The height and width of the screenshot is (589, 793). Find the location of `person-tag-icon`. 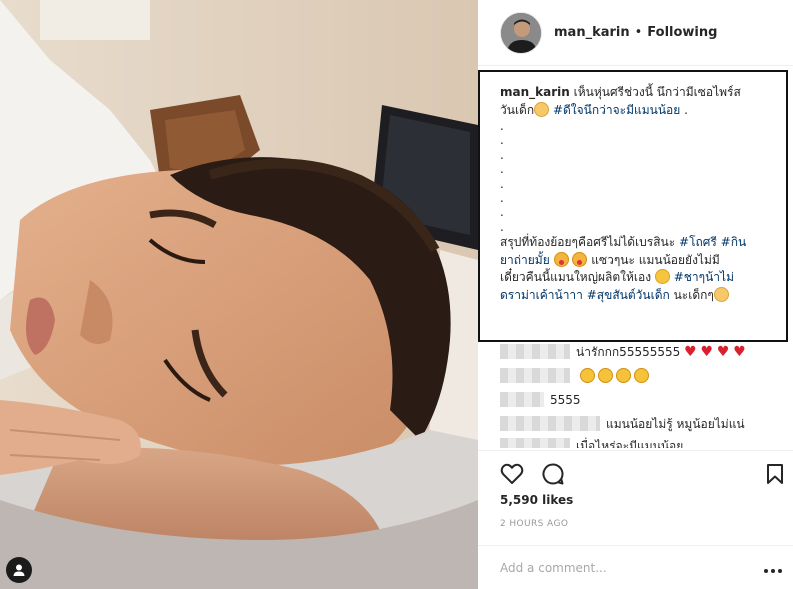

person-tag-icon is located at coordinates (19, 570).